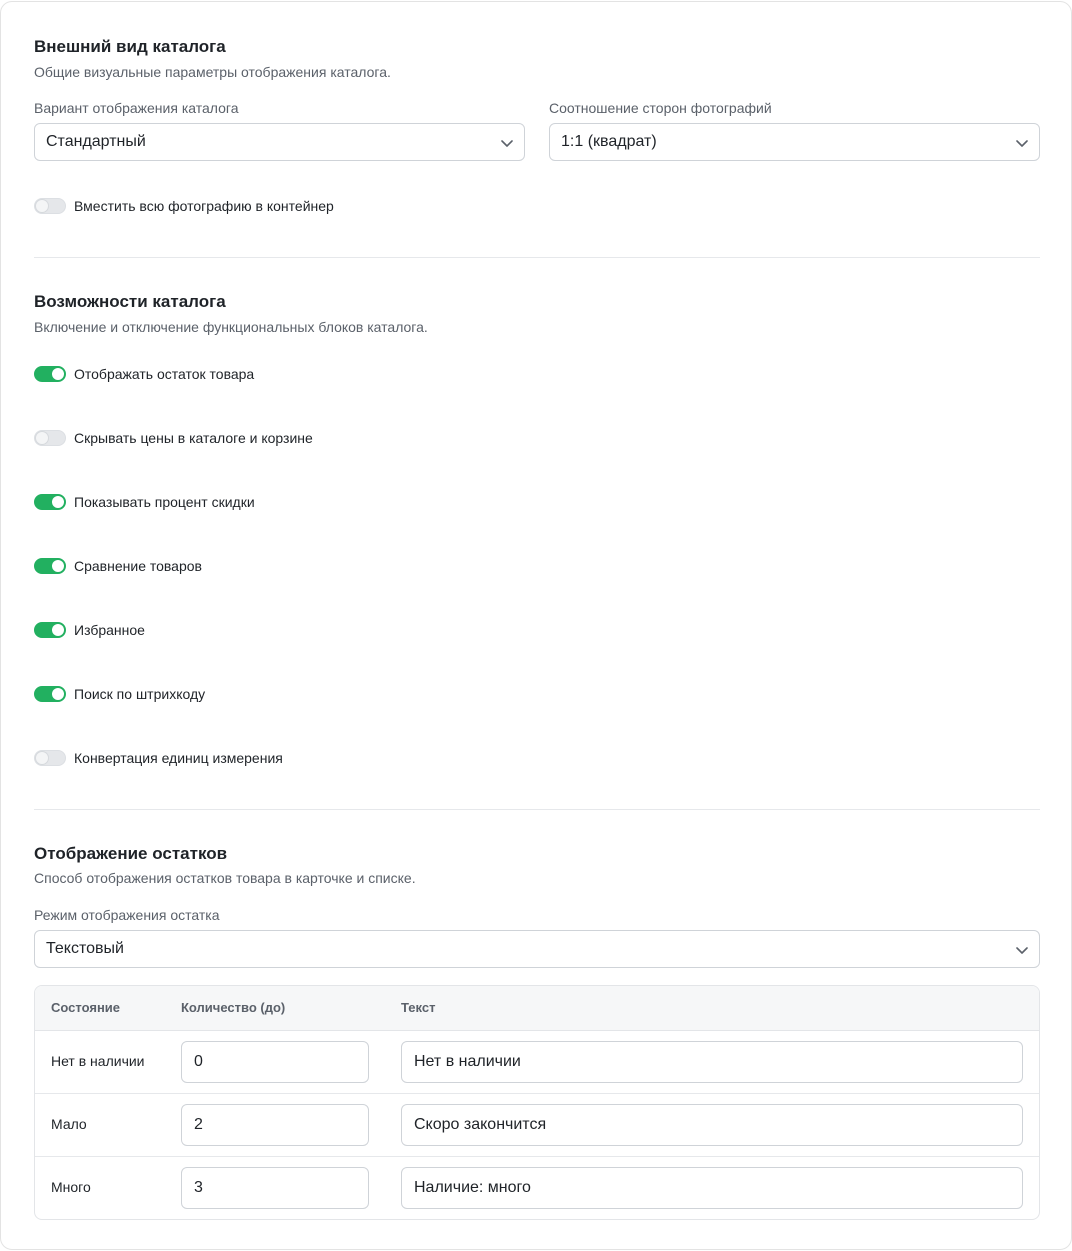 This screenshot has height=1251, width=1072. What do you see at coordinates (712, 1125) in the screenshot?
I see `text-input: Скоро закончится` at bounding box center [712, 1125].